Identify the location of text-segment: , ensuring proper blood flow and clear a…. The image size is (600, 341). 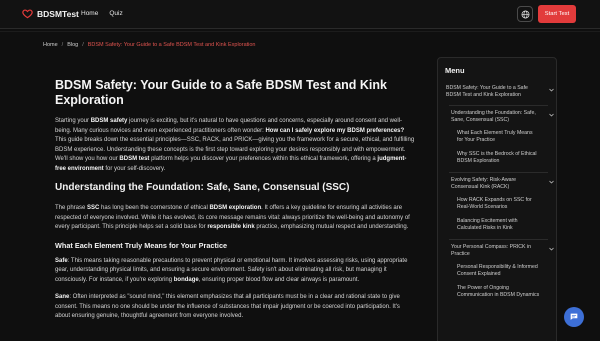
(279, 279).